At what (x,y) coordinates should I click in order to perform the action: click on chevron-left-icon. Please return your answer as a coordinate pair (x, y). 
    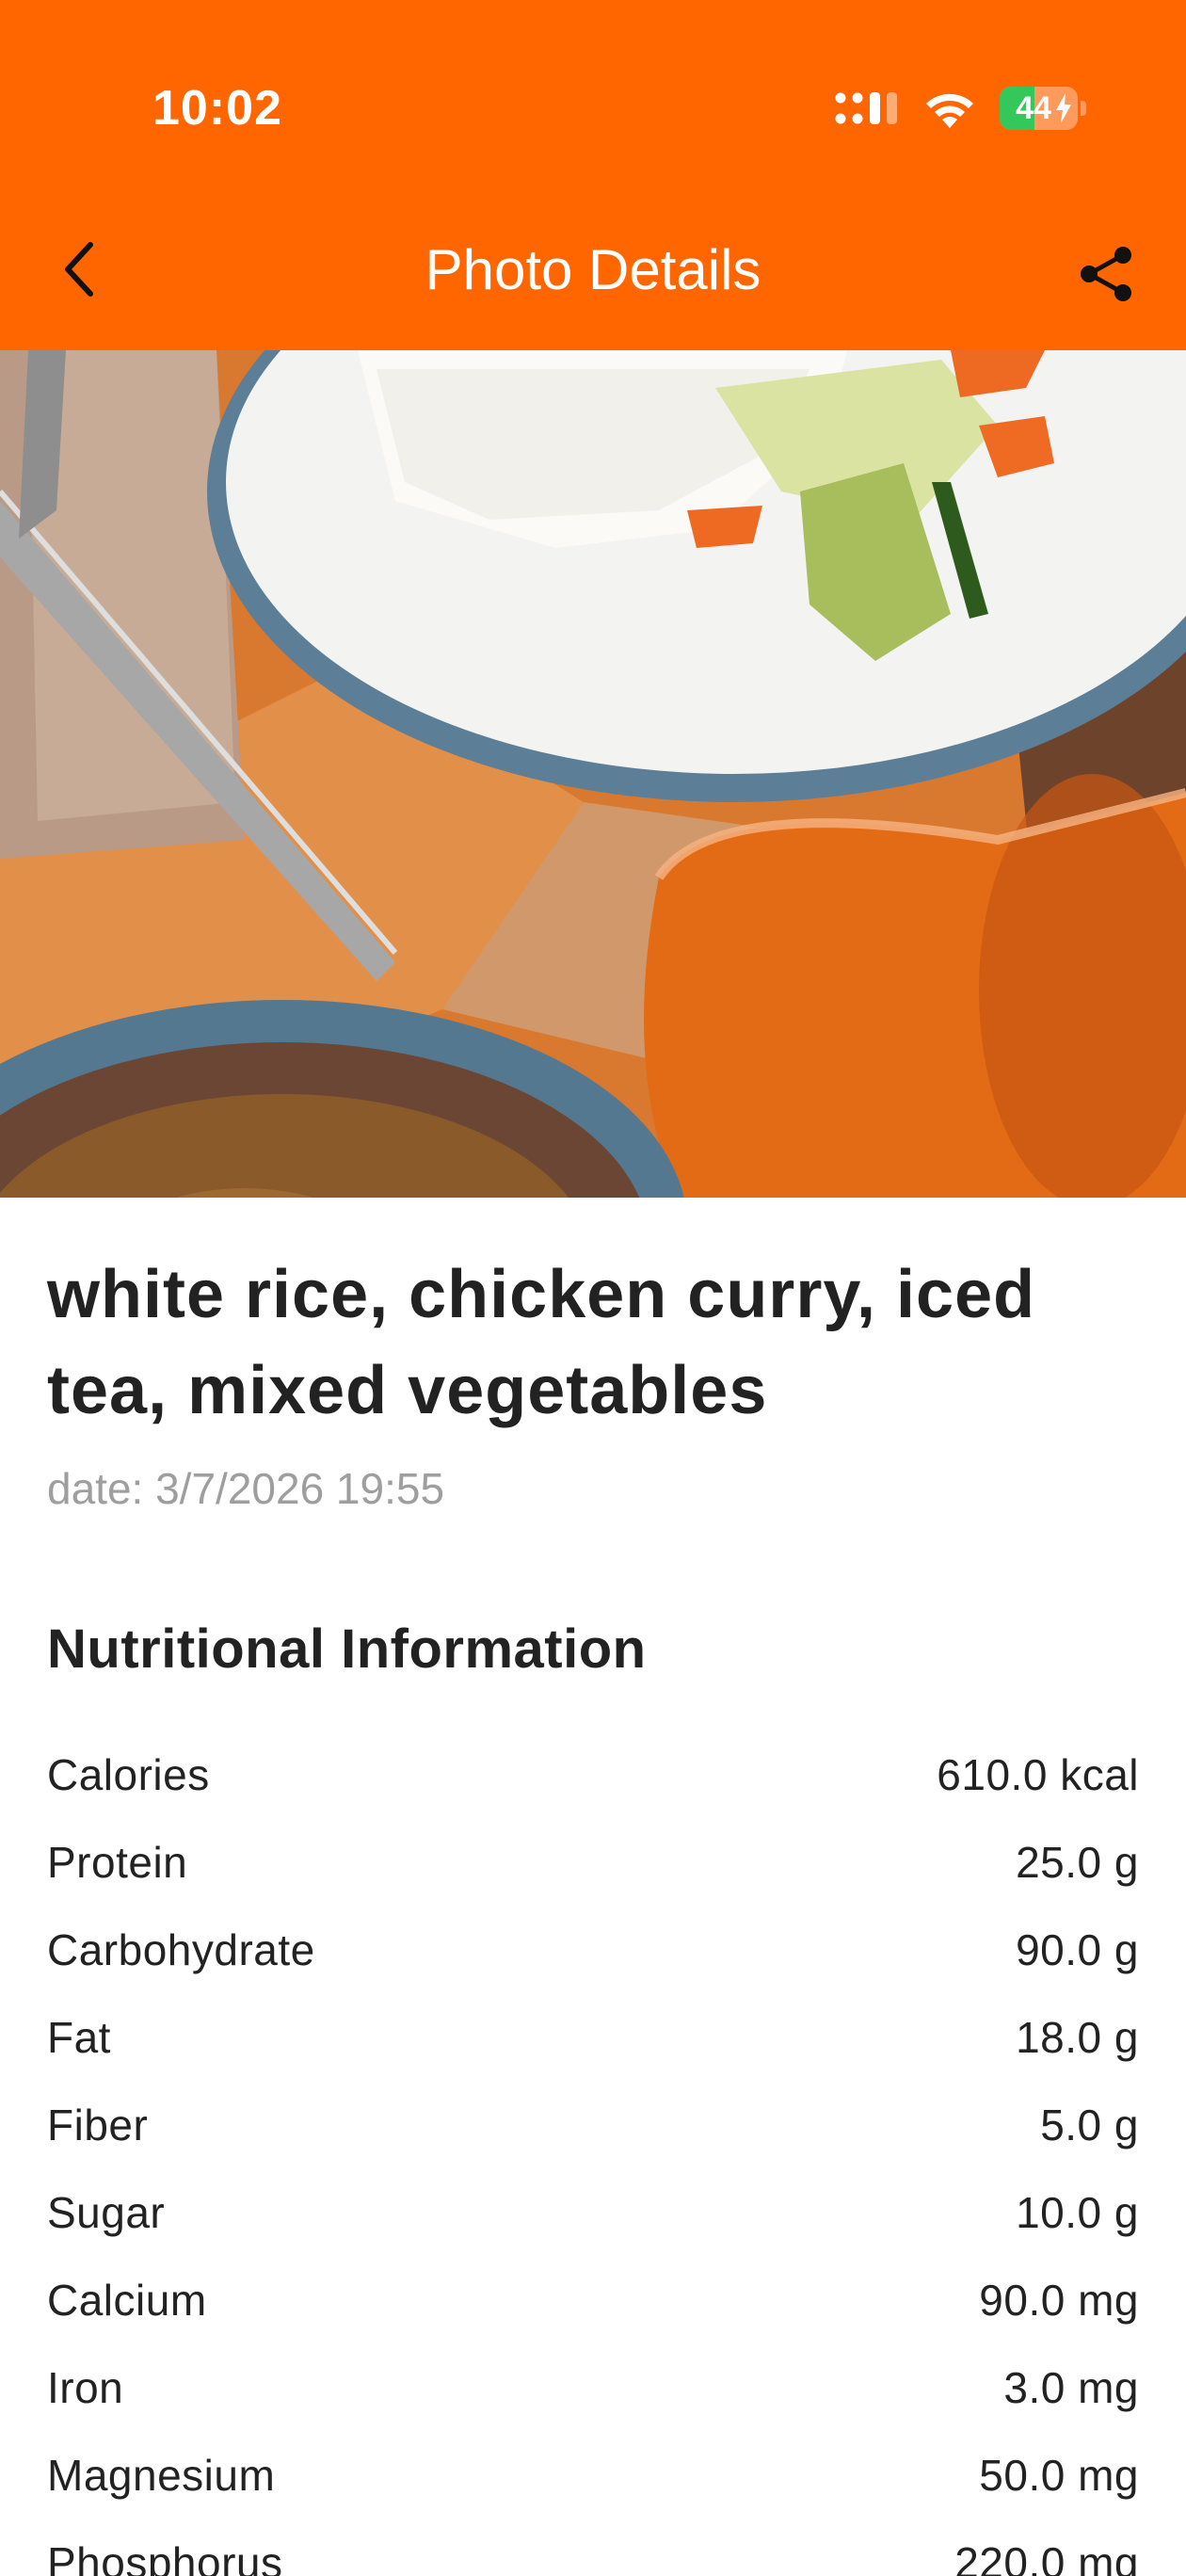
    Looking at the image, I should click on (79, 269).